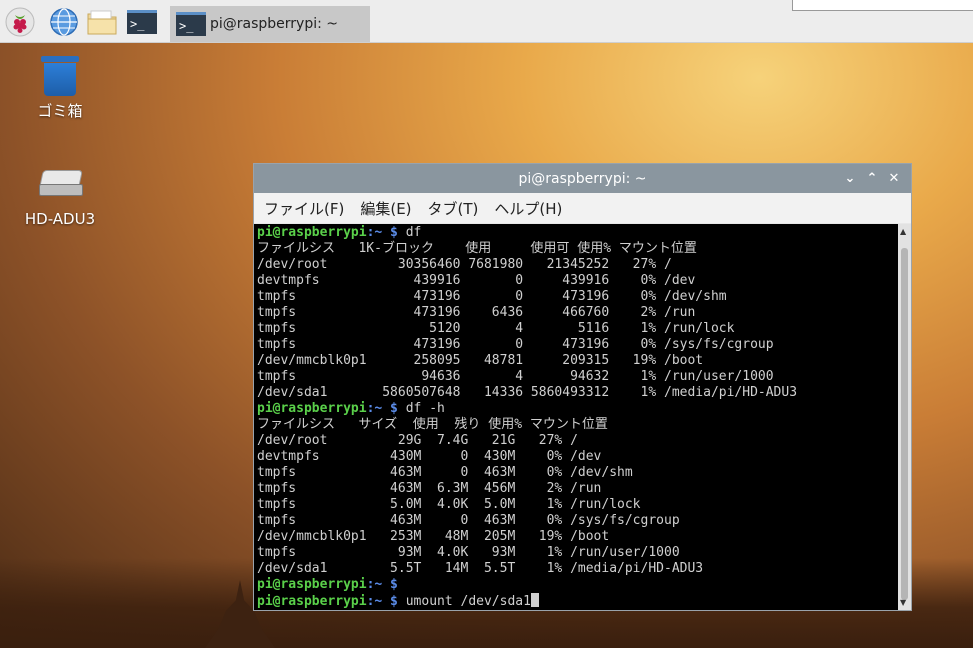  What do you see at coordinates (429, 488) in the screenshot?
I see `terminal-output-line: tmpfs 463M 6.3M 456M 2% /run` at bounding box center [429, 488].